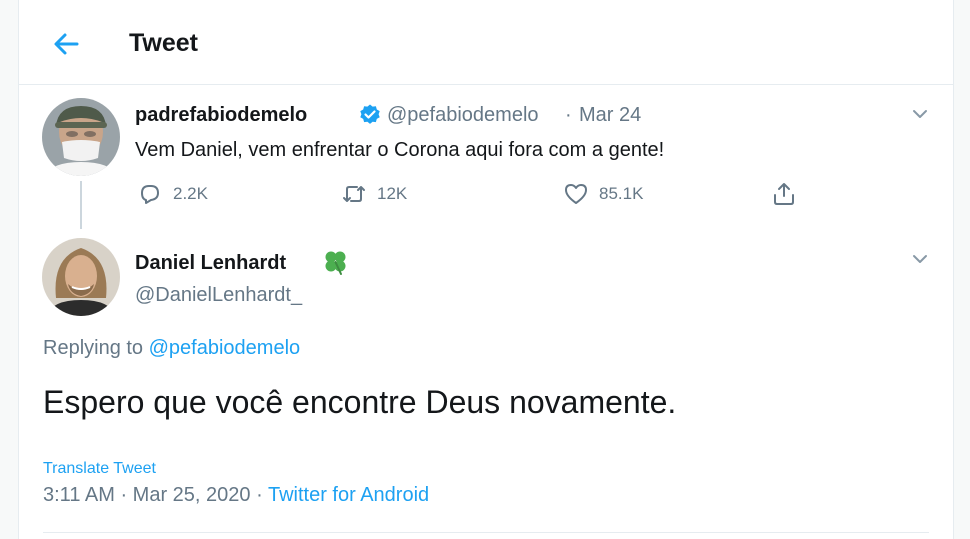 The width and height of the screenshot is (970, 539). What do you see at coordinates (576, 194) in the screenshot?
I see `heart-icon` at bounding box center [576, 194].